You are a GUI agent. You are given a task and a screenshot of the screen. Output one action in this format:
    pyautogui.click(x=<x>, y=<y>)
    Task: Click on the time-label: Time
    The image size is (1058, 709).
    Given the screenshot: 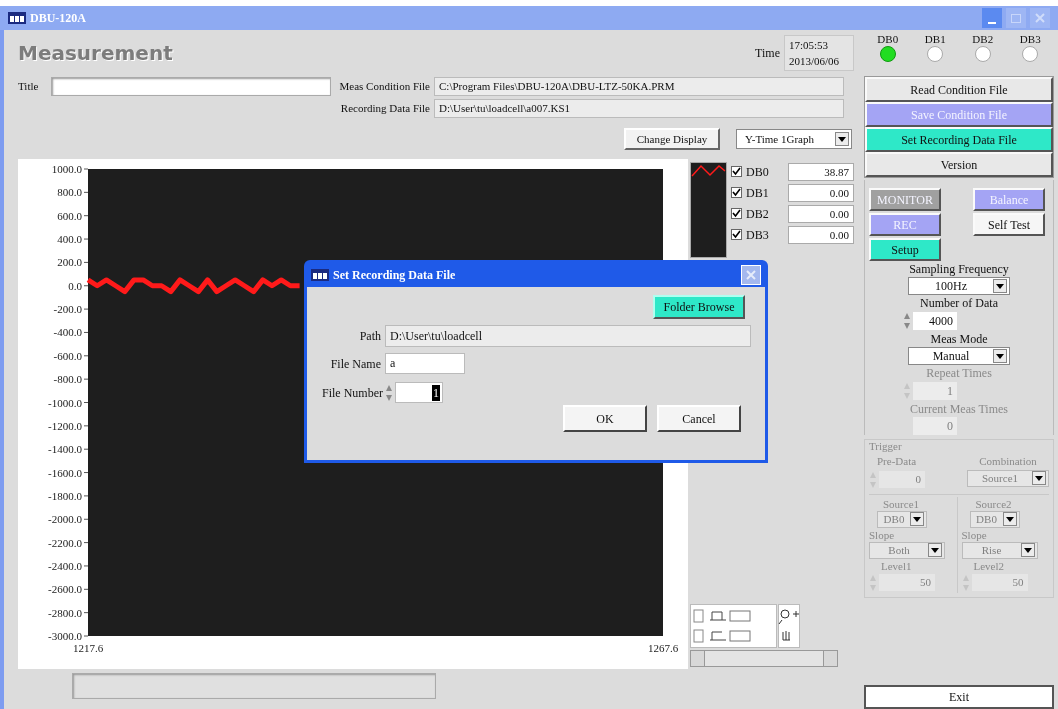 What is the action you would take?
    pyautogui.click(x=767, y=53)
    